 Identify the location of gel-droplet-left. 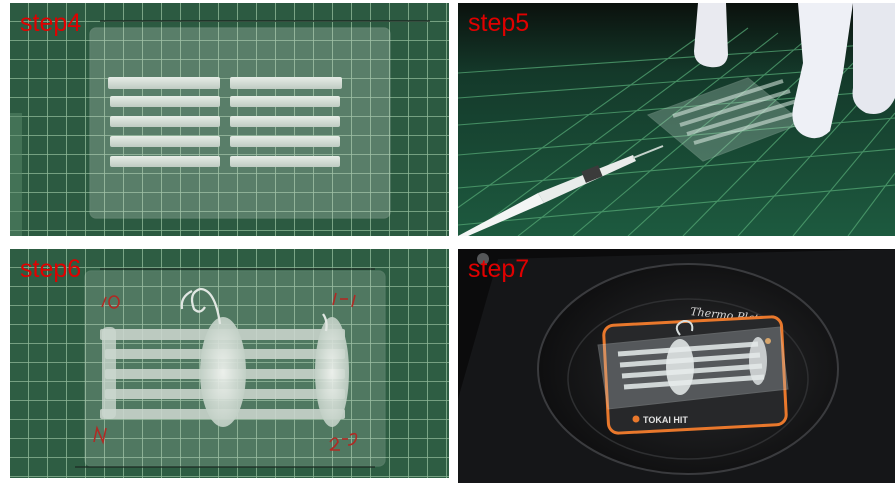
(223, 372).